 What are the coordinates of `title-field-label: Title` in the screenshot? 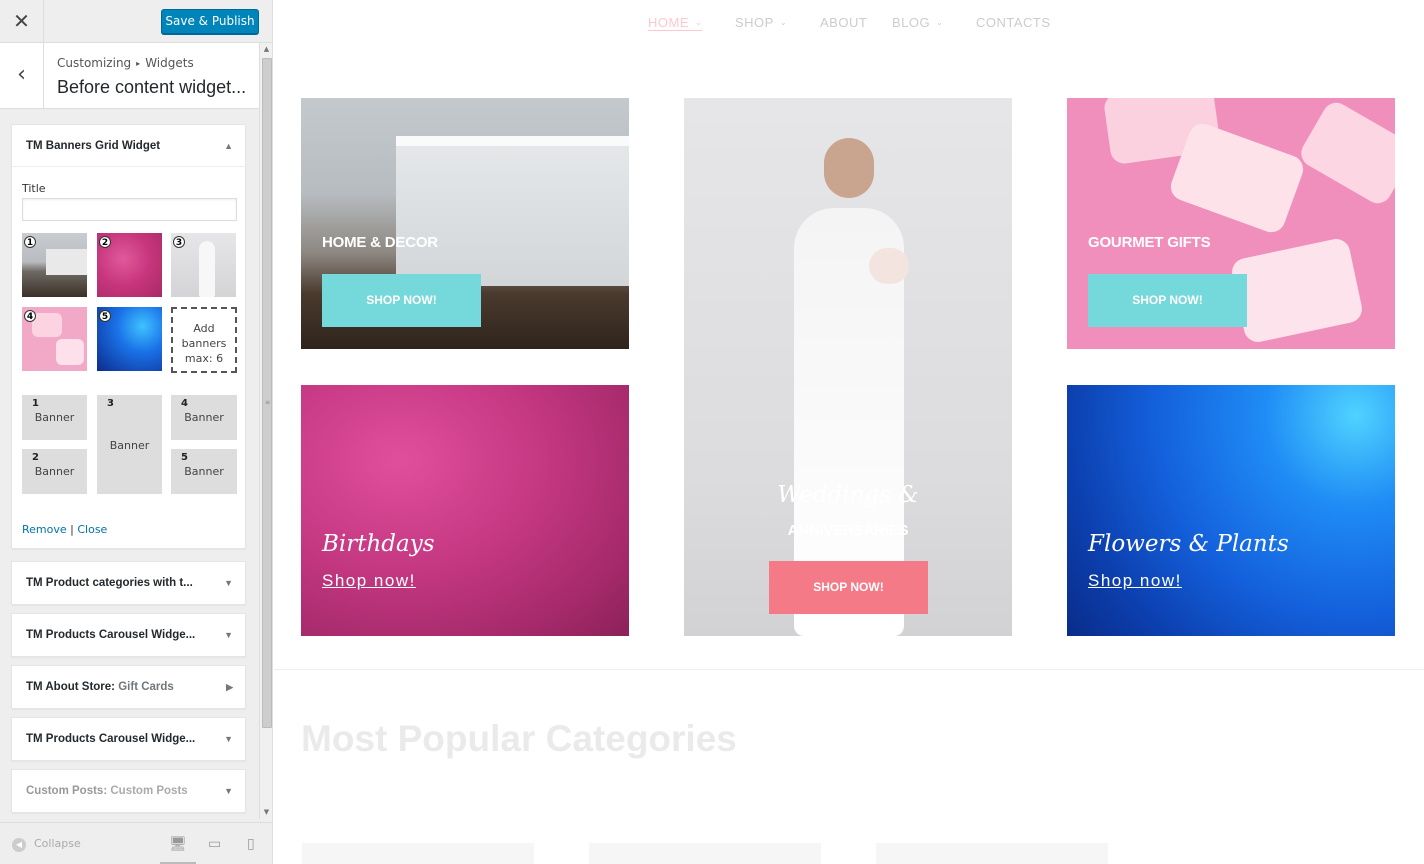 It's located at (34, 188).